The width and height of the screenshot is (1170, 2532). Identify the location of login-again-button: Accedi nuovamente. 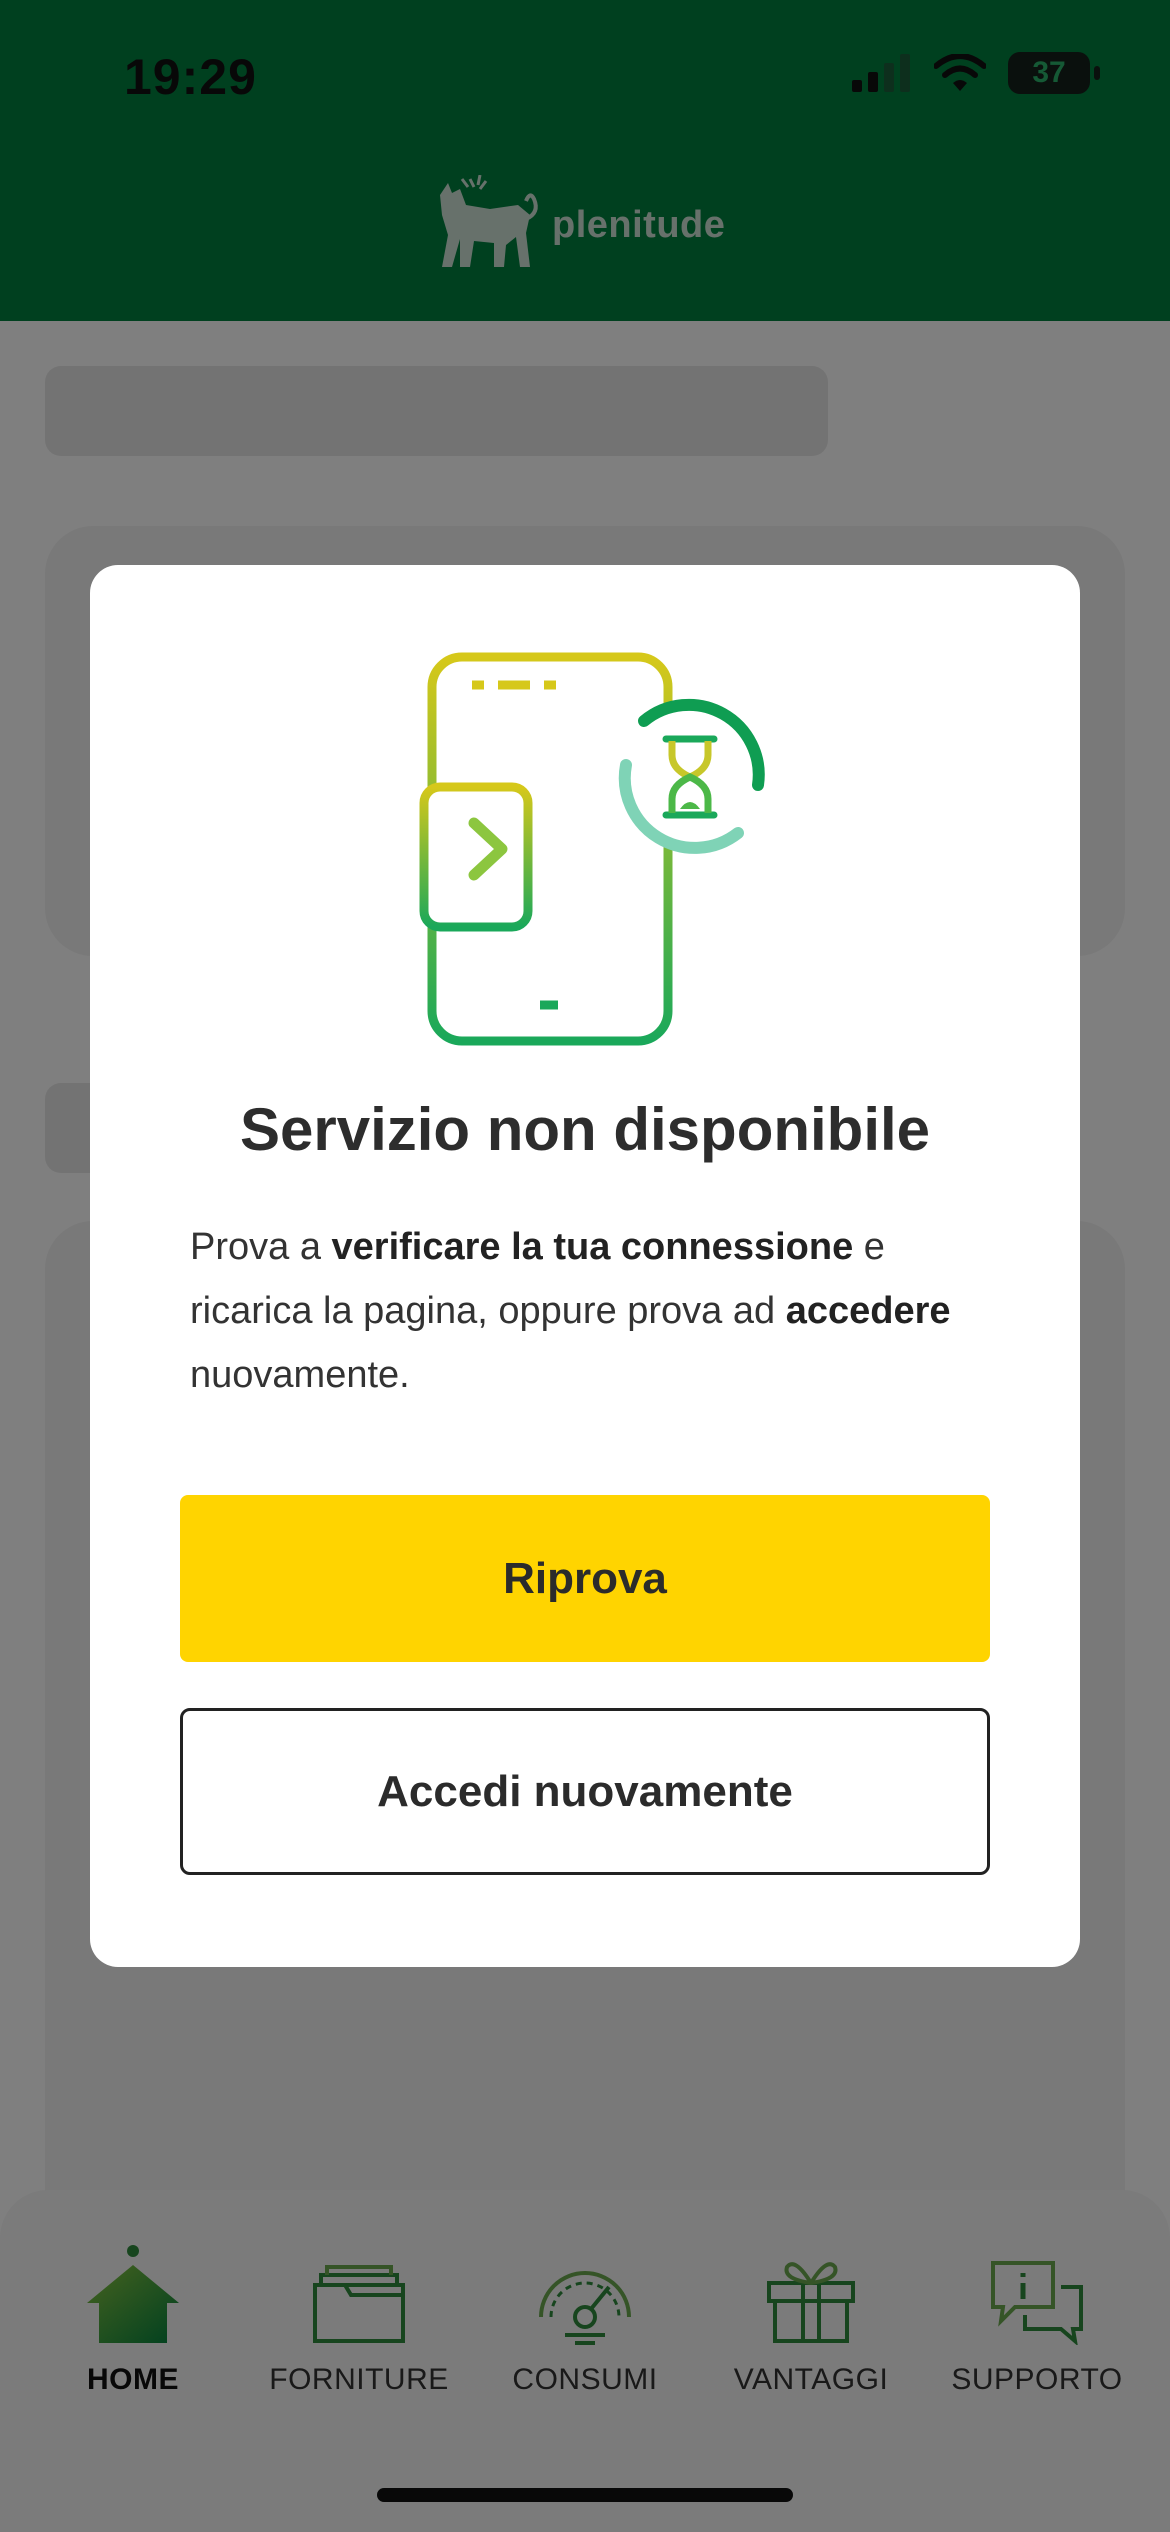
(585, 1791).